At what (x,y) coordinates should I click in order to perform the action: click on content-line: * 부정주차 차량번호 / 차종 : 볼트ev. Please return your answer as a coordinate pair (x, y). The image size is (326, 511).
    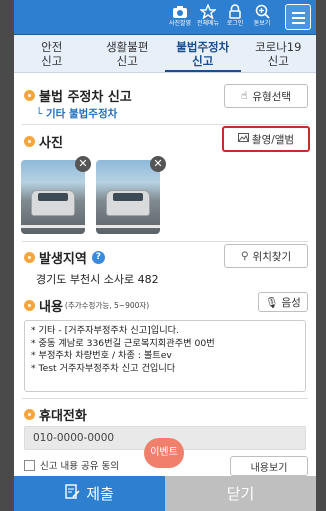
    Looking at the image, I should click on (101, 355).